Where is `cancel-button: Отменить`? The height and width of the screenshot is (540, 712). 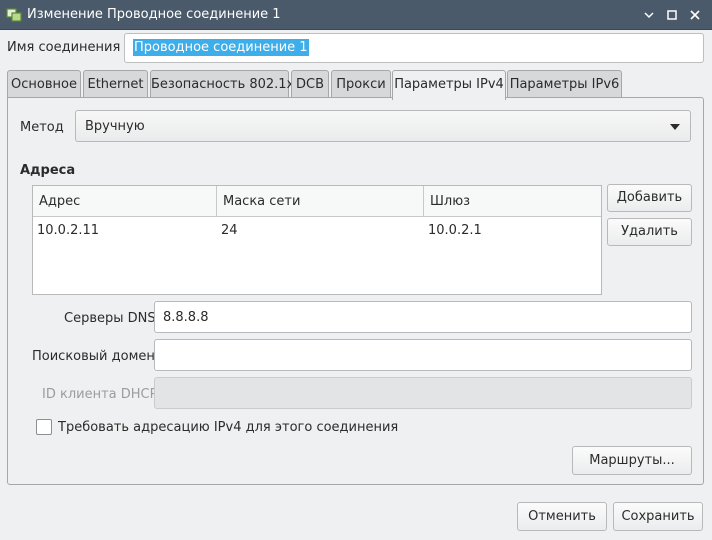
cancel-button: Отменить is located at coordinates (562, 516).